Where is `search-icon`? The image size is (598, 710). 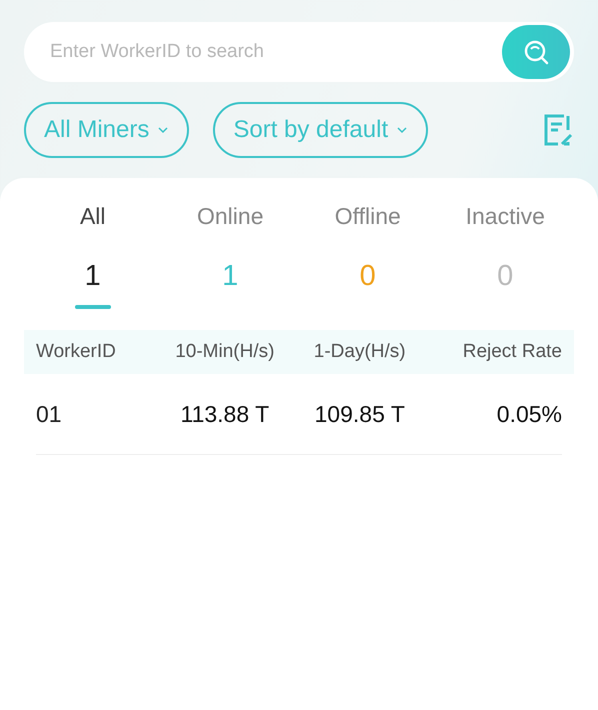
search-icon is located at coordinates (536, 52).